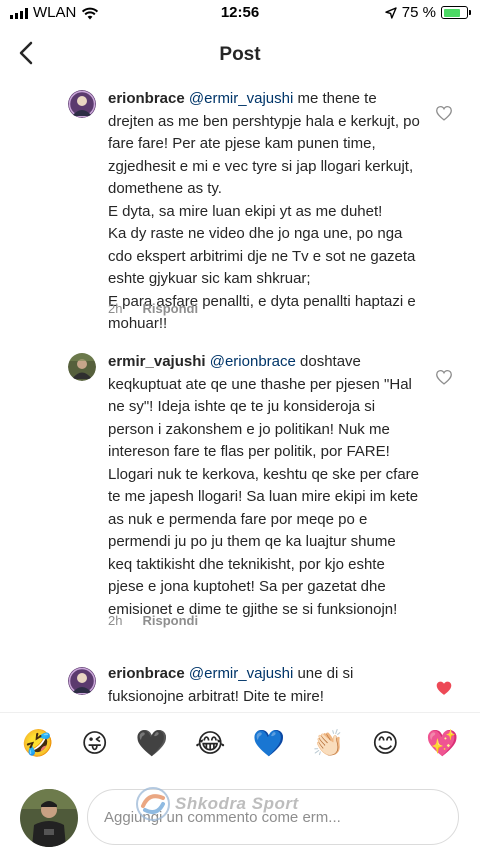  Describe the element at coordinates (240, 744) in the screenshot. I see `quick-emoji-bar: 🤣 😜 🖤 😂 💙 👏🏻 😊 💖` at that location.